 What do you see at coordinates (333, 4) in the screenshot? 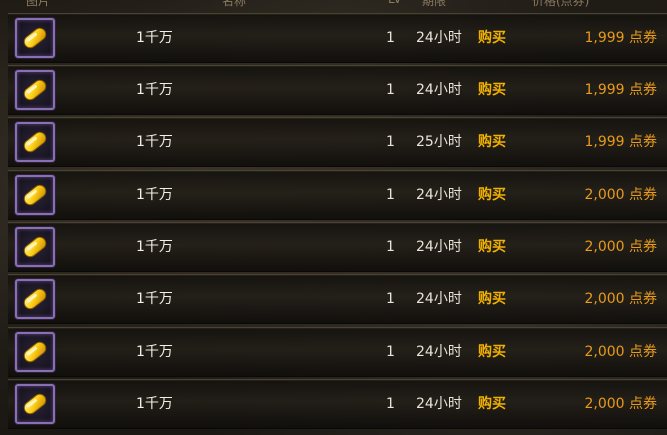
I see `table-header: 图片 名称 LV 期限 价格(点券)` at bounding box center [333, 4].